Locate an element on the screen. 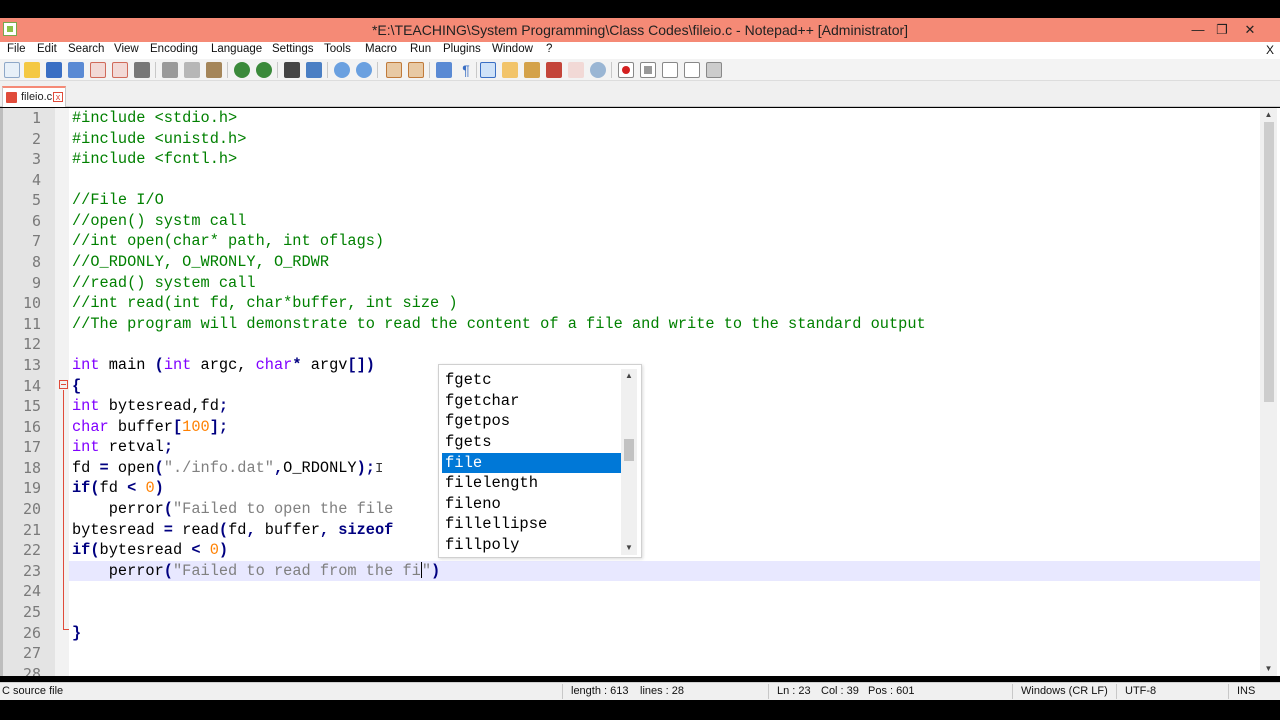 This screenshot has height=720, width=1280. menu-search: Search is located at coordinates (86, 49).